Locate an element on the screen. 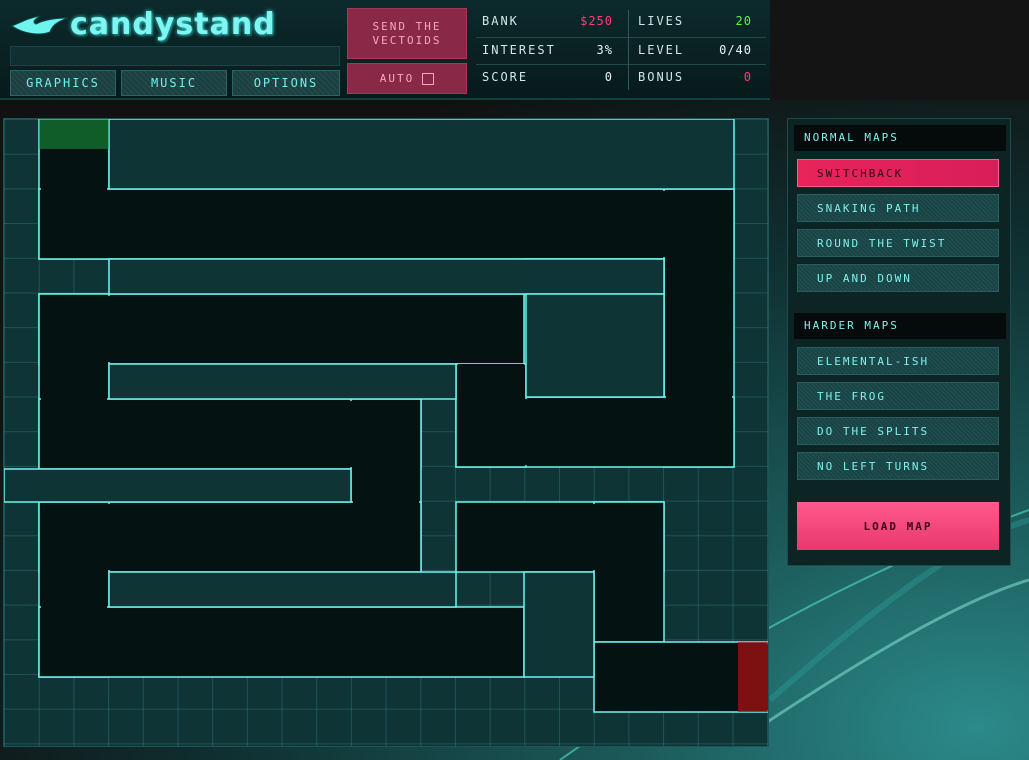 Image resolution: width=1029 pixels, height=760 pixels. score-value: 0 is located at coordinates (608, 77).